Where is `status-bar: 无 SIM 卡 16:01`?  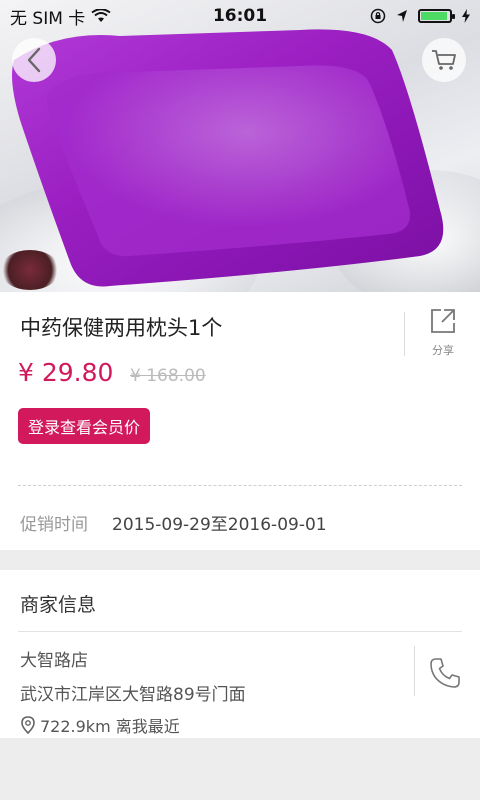 status-bar: 无 SIM 卡 16:01 is located at coordinates (240, 16).